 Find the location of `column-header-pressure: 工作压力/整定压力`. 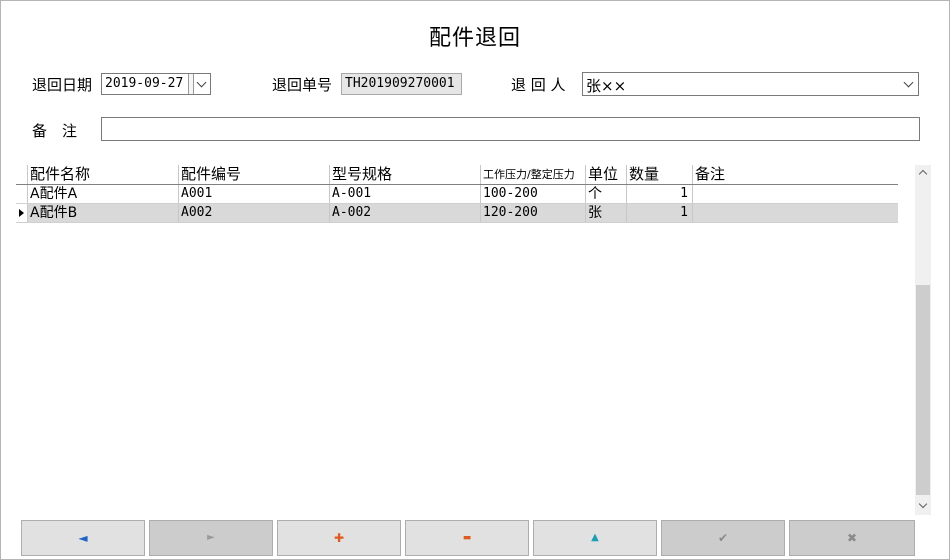

column-header-pressure: 工作压力/整定压力 is located at coordinates (532, 174).